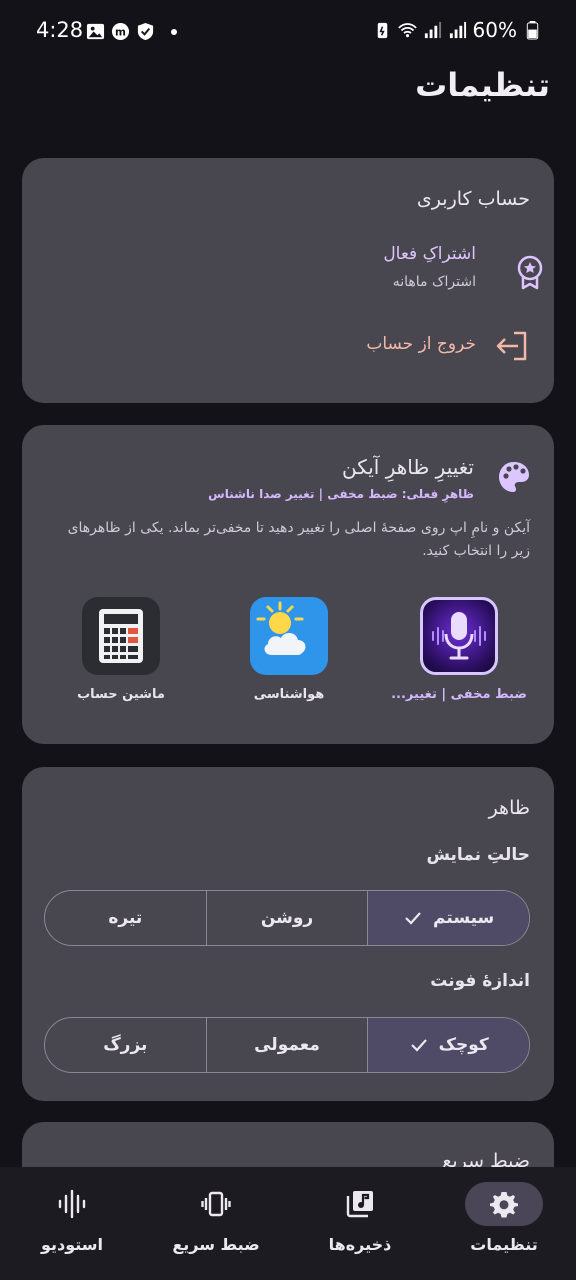 This screenshot has width=576, height=1280. I want to click on segment-label: سیستم, so click(464, 918).